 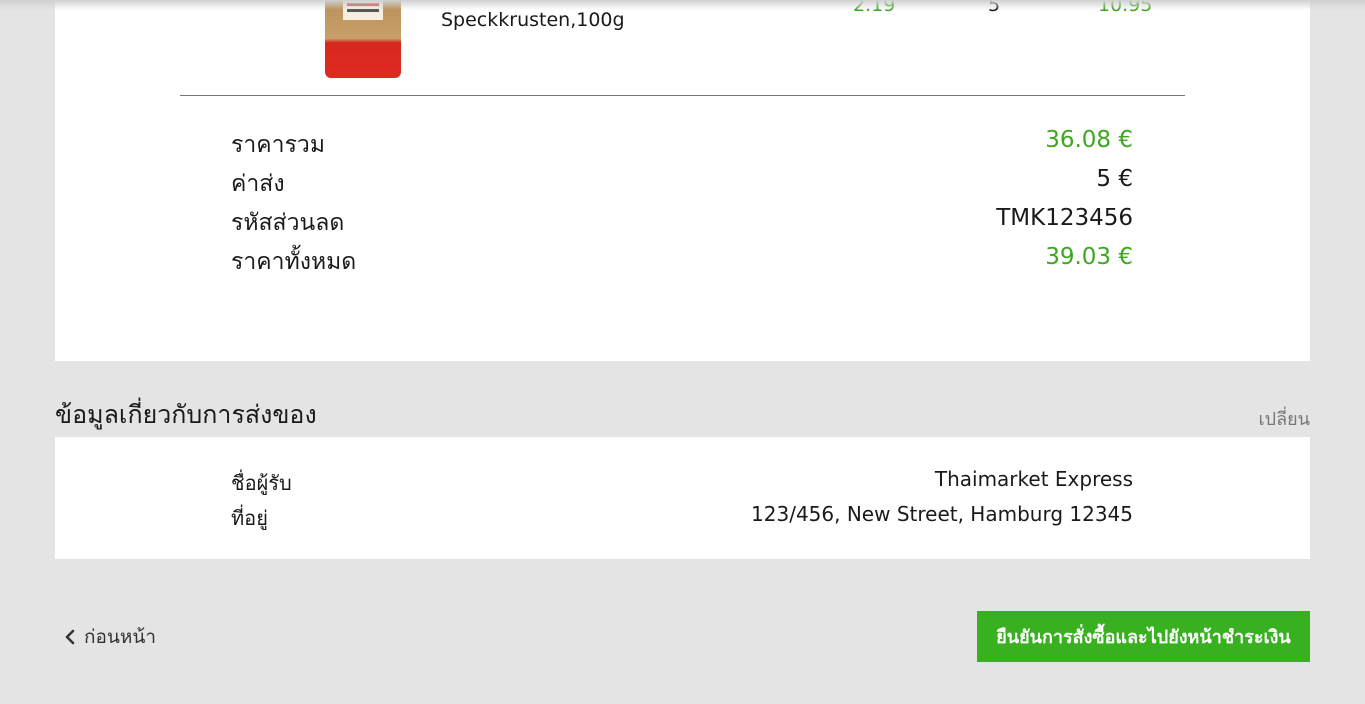 I want to click on shipping-cost-value: 5 €, so click(x=1114, y=179).